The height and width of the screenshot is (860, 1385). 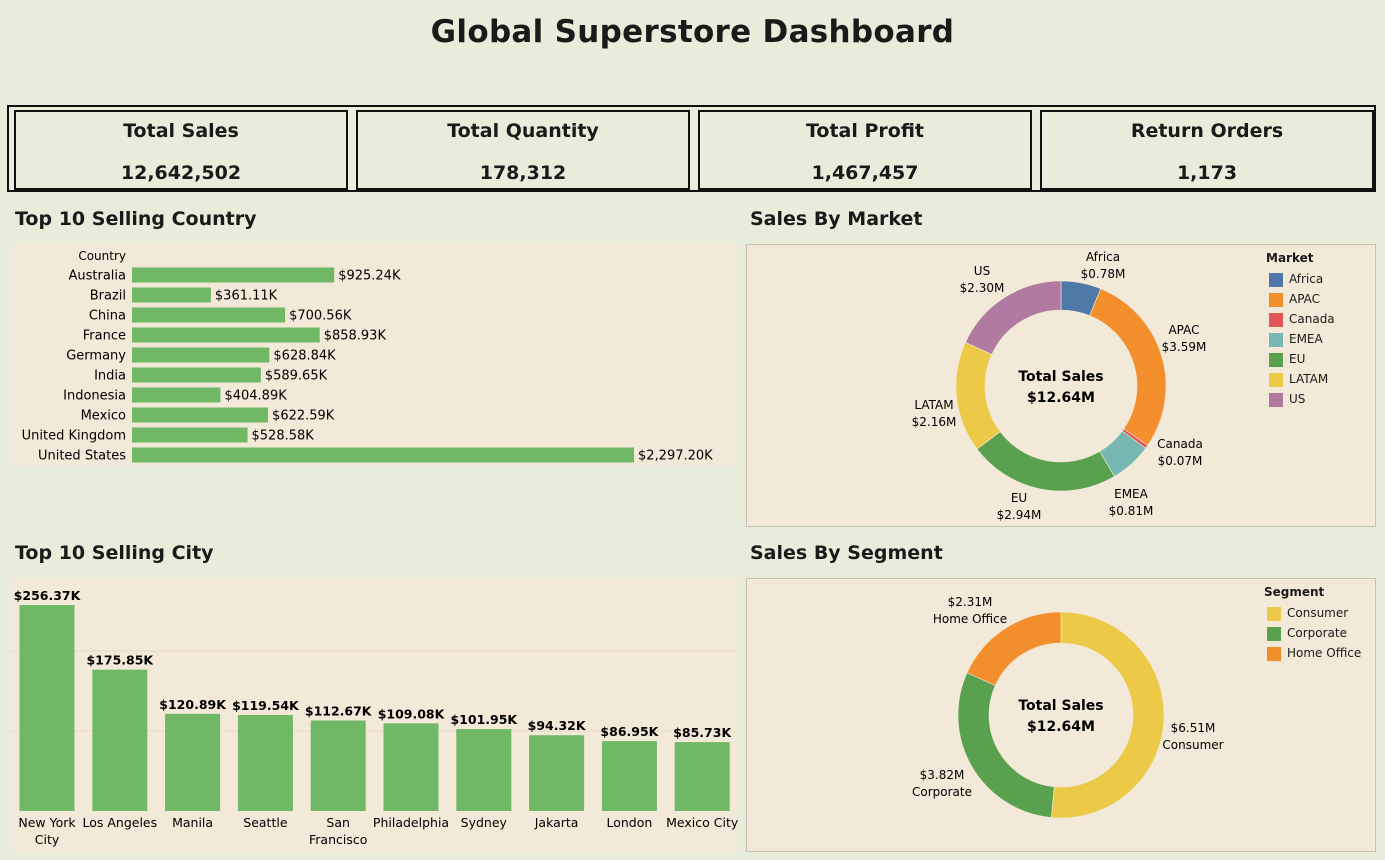 I want to click on legend-label: Africa, so click(x=1306, y=279).